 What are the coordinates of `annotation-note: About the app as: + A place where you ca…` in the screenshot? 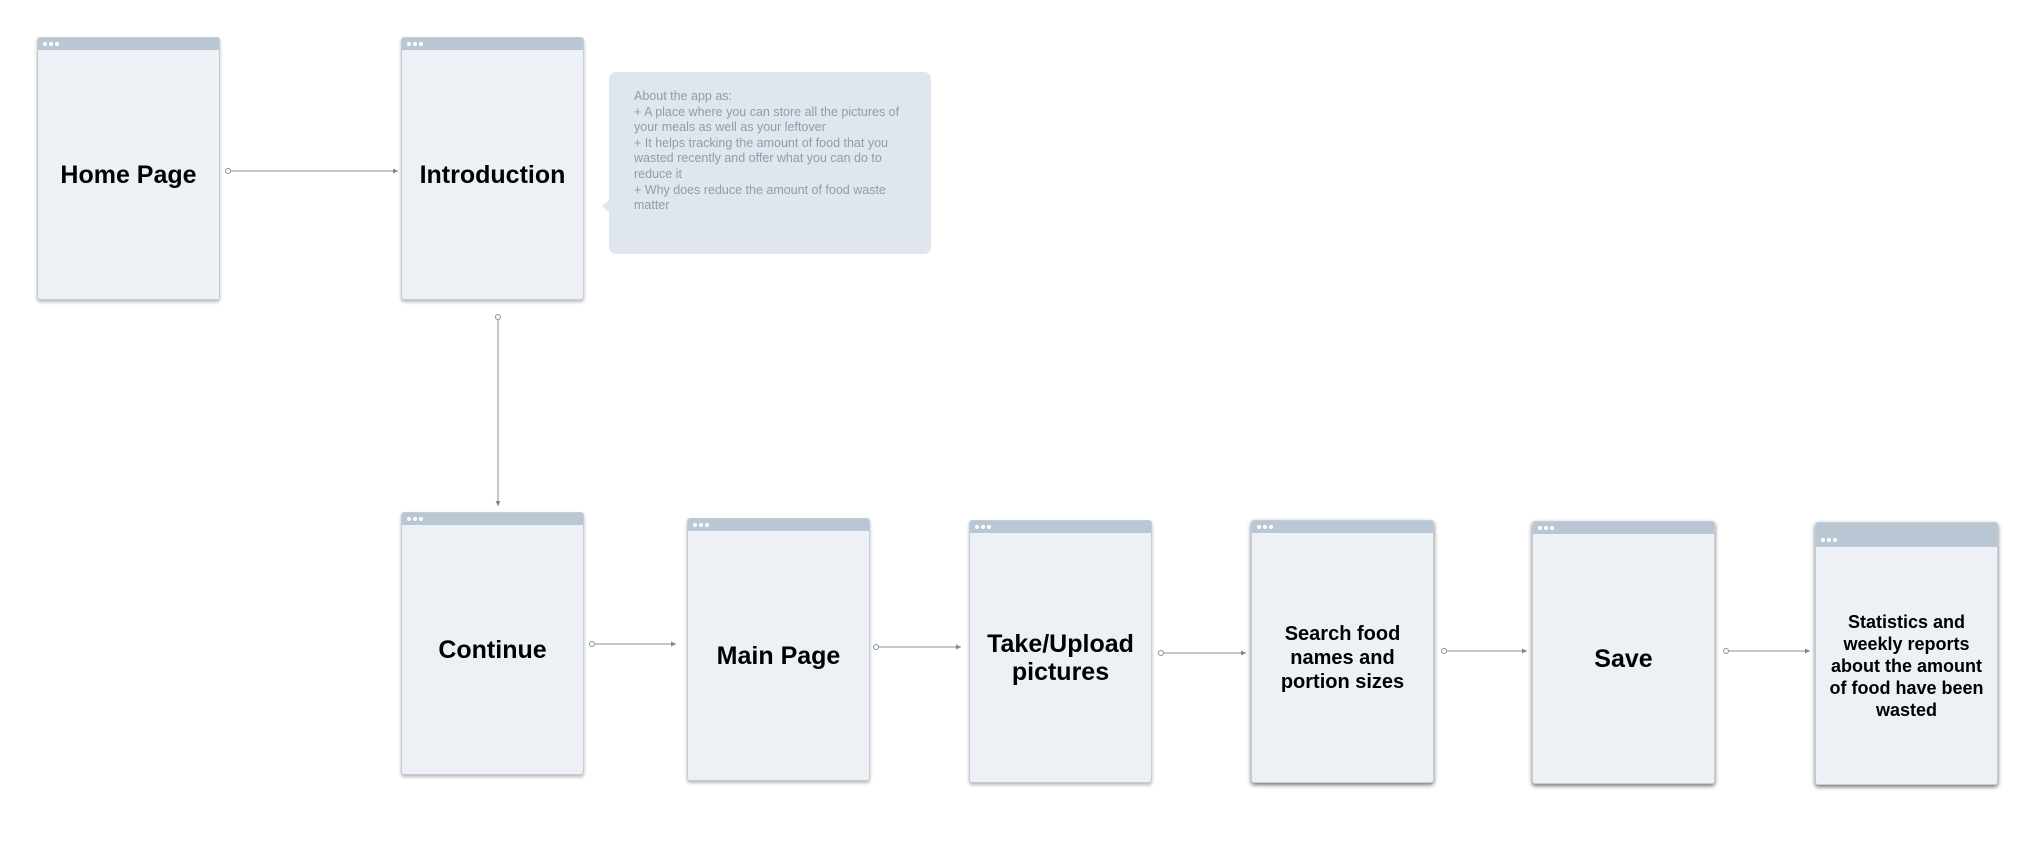 It's located at (770, 163).